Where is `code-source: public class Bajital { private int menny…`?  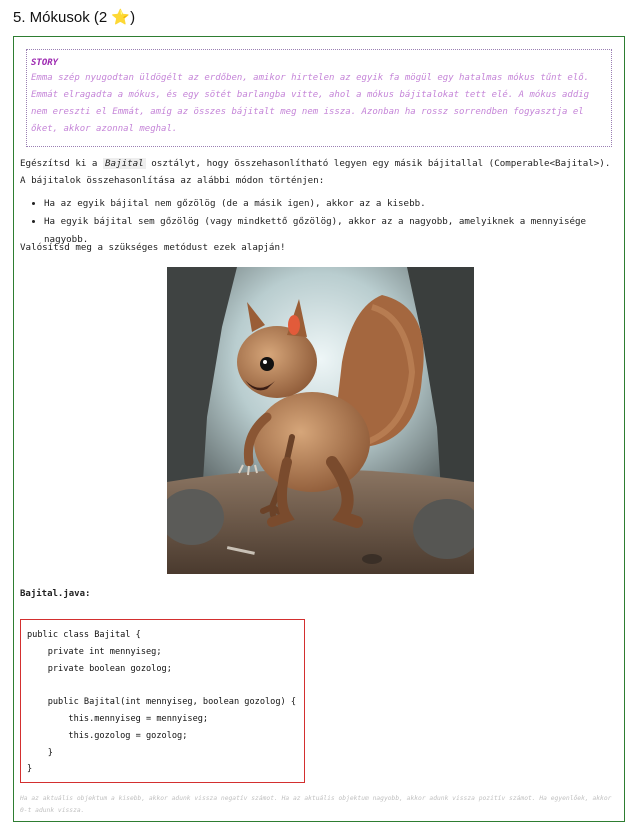
code-source: public class Bajital { private int menny… is located at coordinates (162, 702).